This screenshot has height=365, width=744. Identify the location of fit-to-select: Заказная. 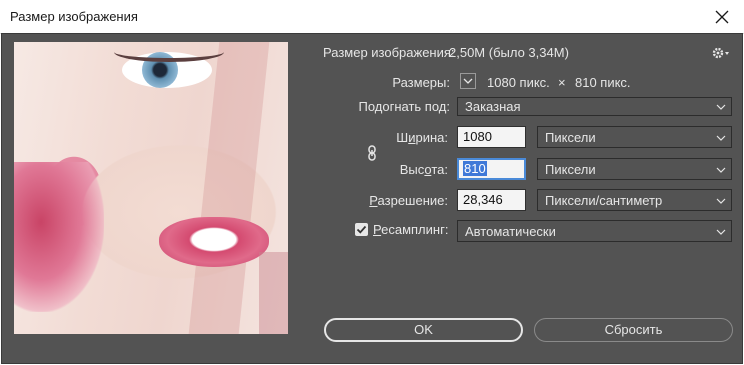
(594, 106).